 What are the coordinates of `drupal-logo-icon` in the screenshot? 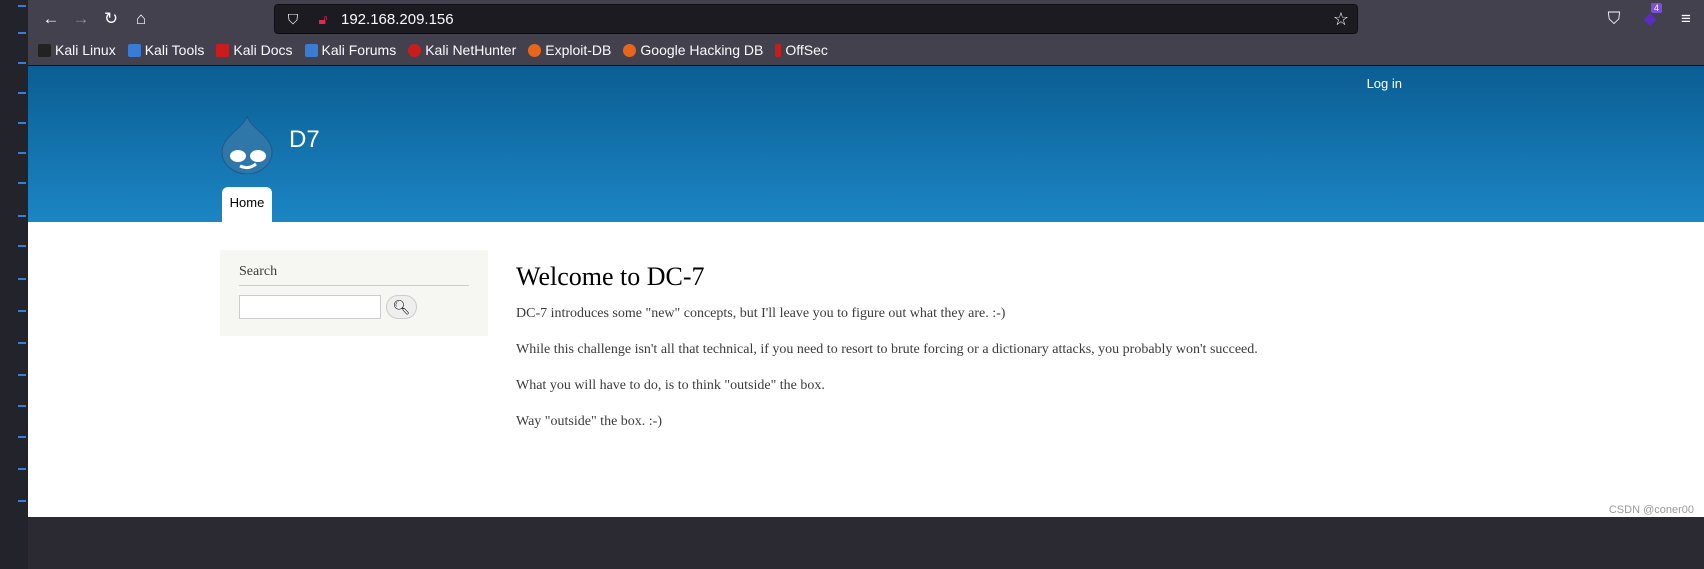 It's located at (247, 144).